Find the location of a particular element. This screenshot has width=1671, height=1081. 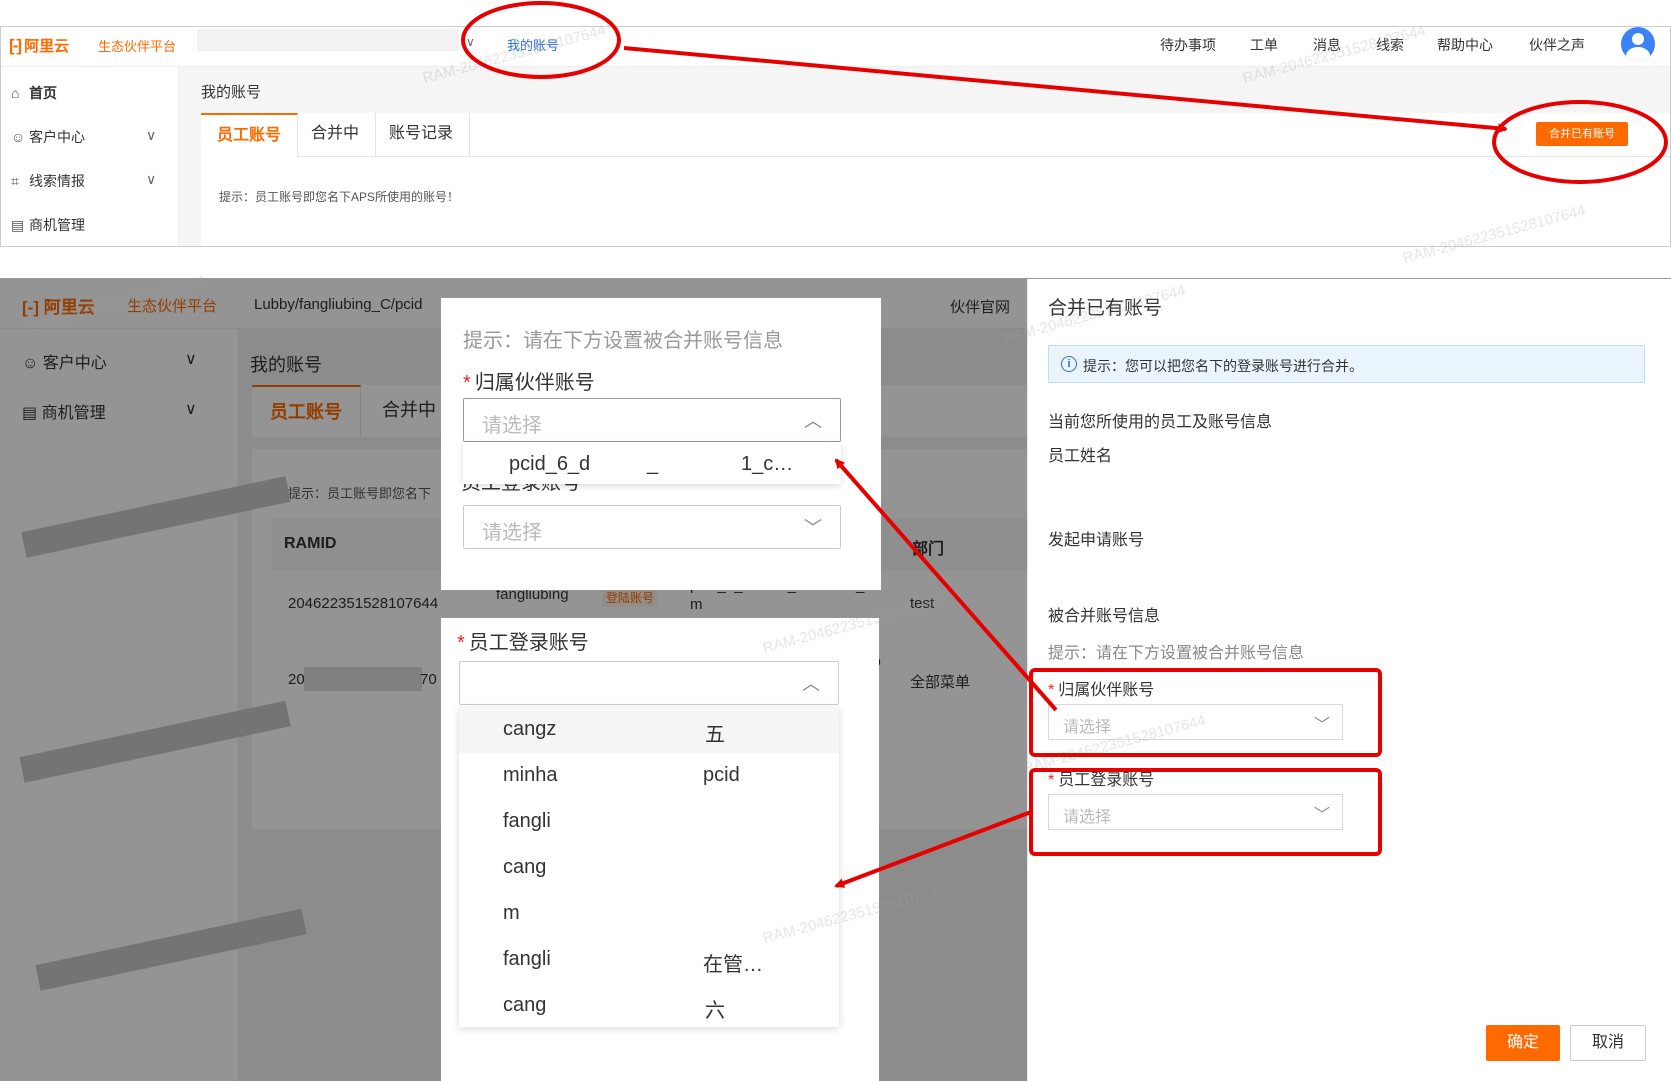

confirm-button: 确定 is located at coordinates (1523, 1043).